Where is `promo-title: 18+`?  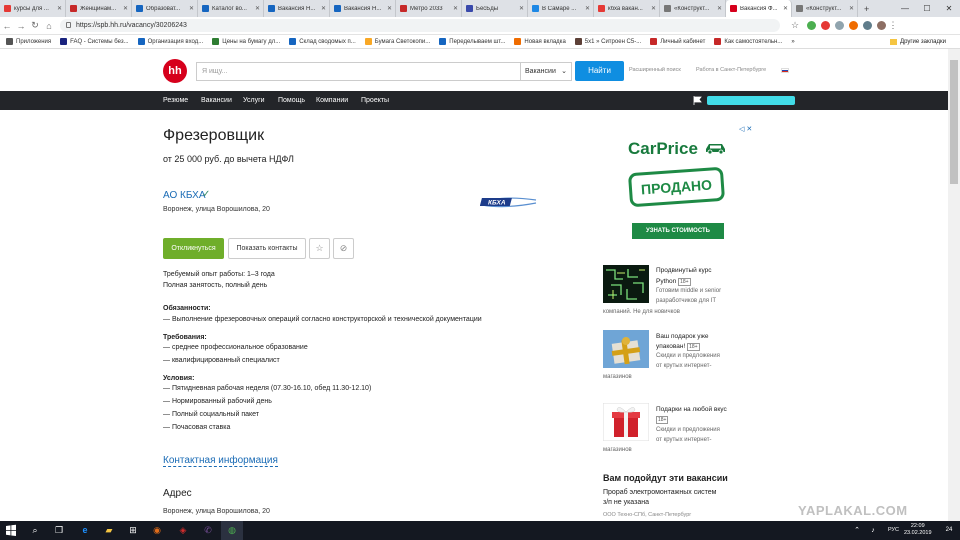 promo-title: 18+ is located at coordinates (662, 420).